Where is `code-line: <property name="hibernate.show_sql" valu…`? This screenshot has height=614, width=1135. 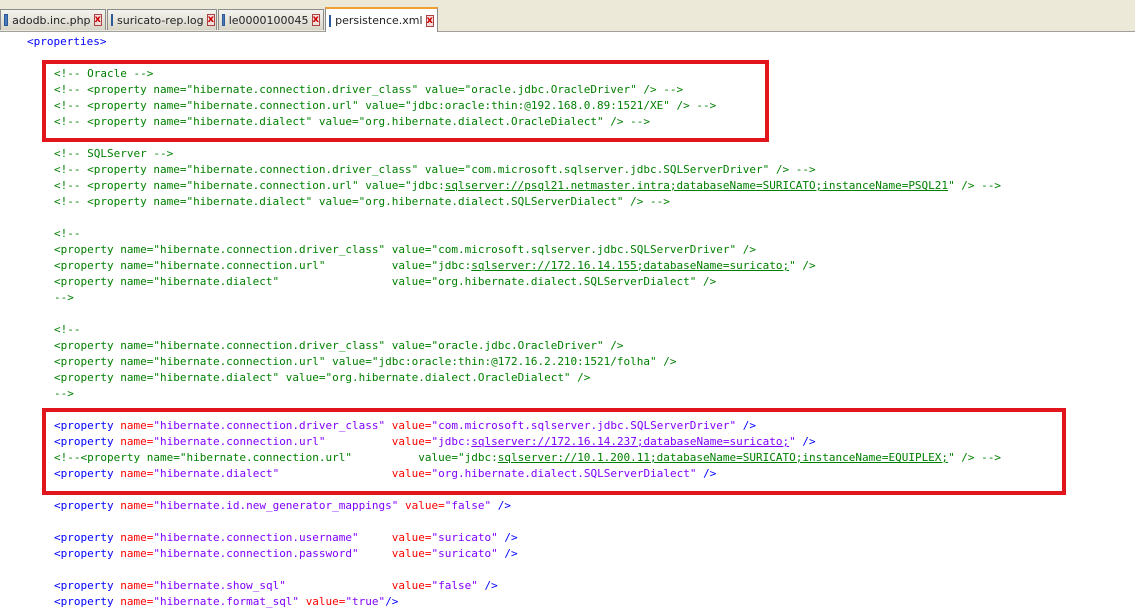
code-line: <property name="hibernate.show_sql" valu… is located at coordinates (276, 586).